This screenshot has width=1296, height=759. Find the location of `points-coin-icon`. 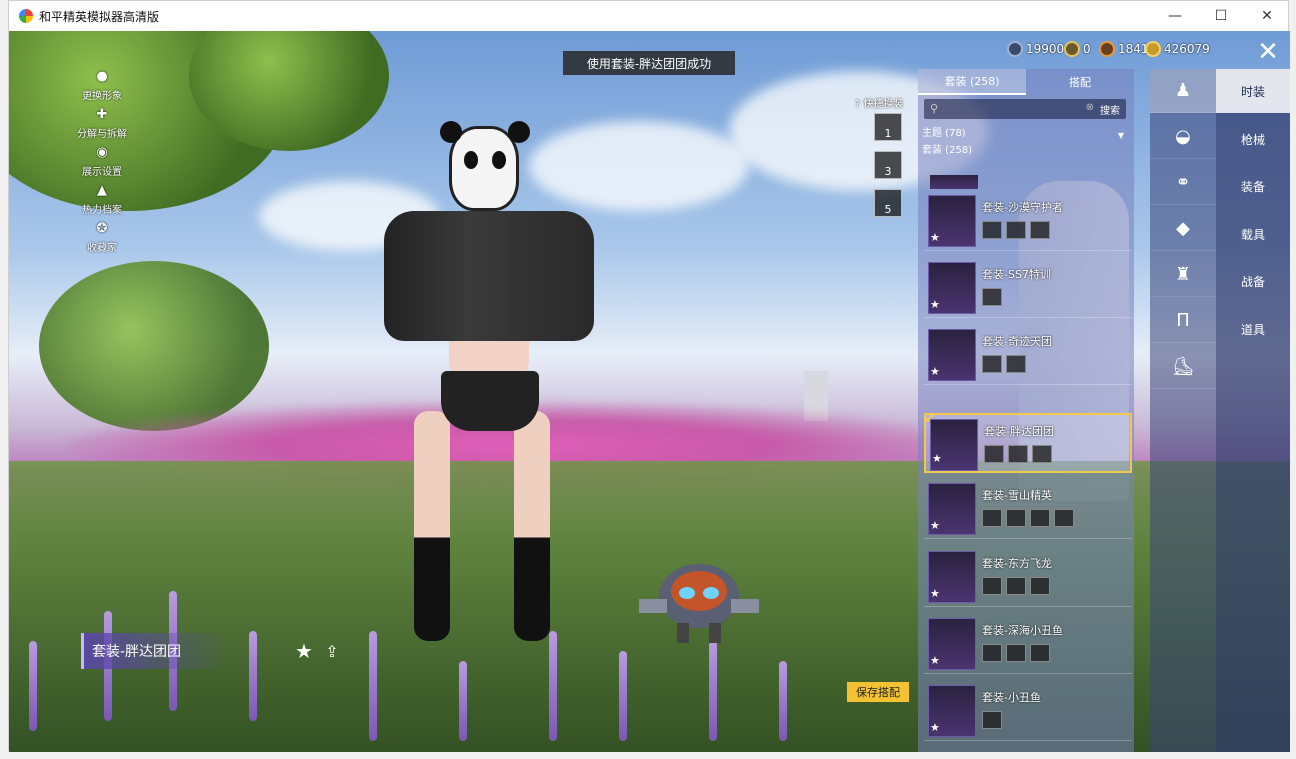

points-coin-icon is located at coordinates (1153, 49).